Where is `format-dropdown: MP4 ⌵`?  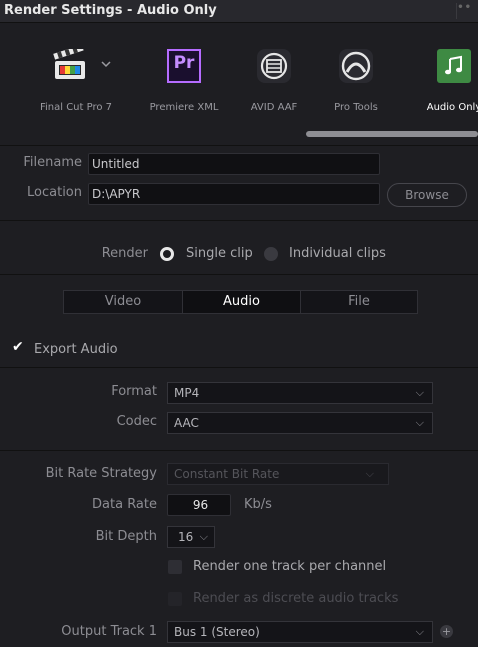 format-dropdown: MP4 ⌵ is located at coordinates (300, 393).